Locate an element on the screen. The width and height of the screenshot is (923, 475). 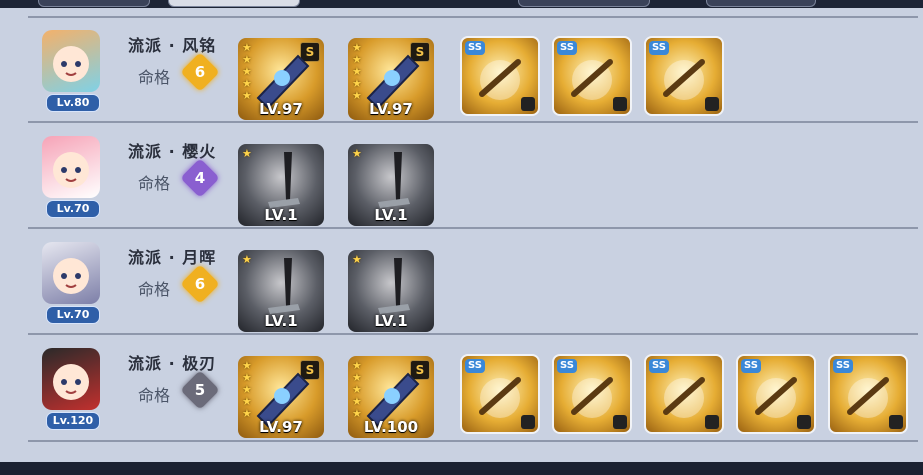
school-label: 流派 · 樱火 is located at coordinates (172, 151).